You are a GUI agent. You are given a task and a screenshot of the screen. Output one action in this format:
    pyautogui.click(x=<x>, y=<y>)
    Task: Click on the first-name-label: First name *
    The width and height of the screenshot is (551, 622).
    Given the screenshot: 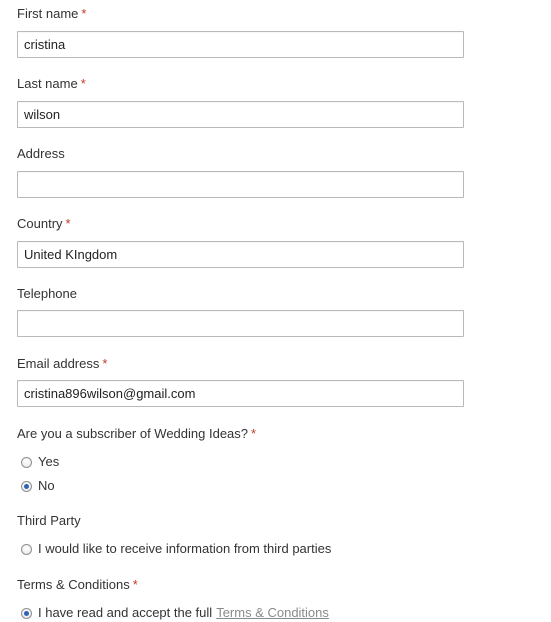 What is the action you would take?
    pyautogui.click(x=51, y=14)
    